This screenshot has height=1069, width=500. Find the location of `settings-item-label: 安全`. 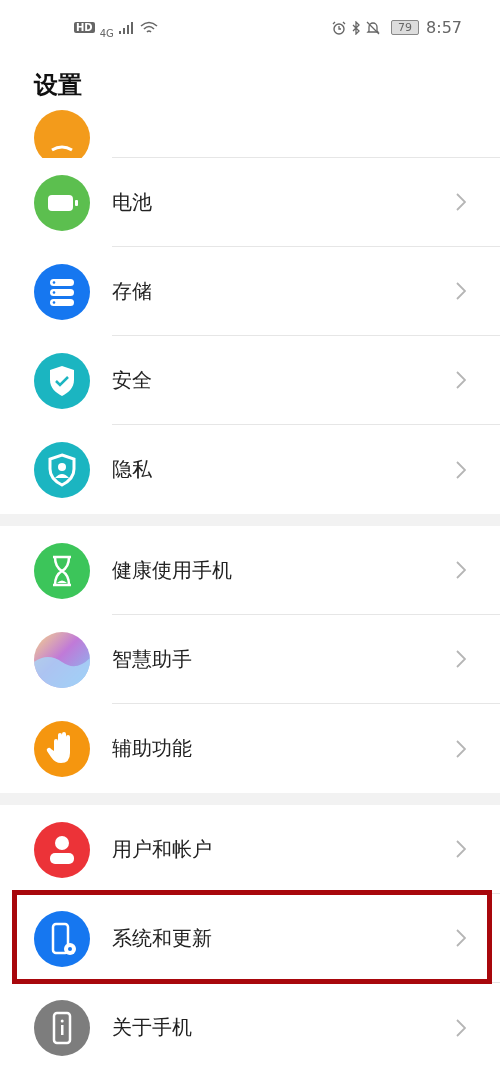

settings-item-label: 安全 is located at coordinates (132, 380).